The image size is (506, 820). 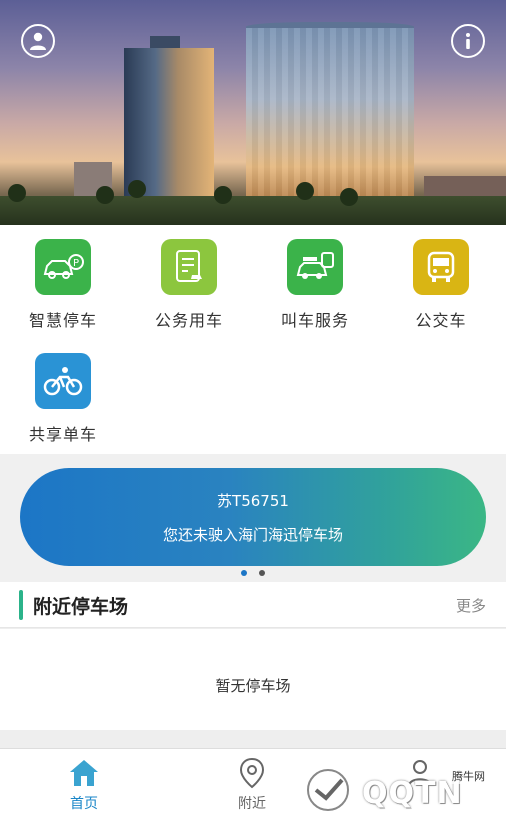 What do you see at coordinates (84, 804) in the screenshot?
I see `tab-label: 首页` at bounding box center [84, 804].